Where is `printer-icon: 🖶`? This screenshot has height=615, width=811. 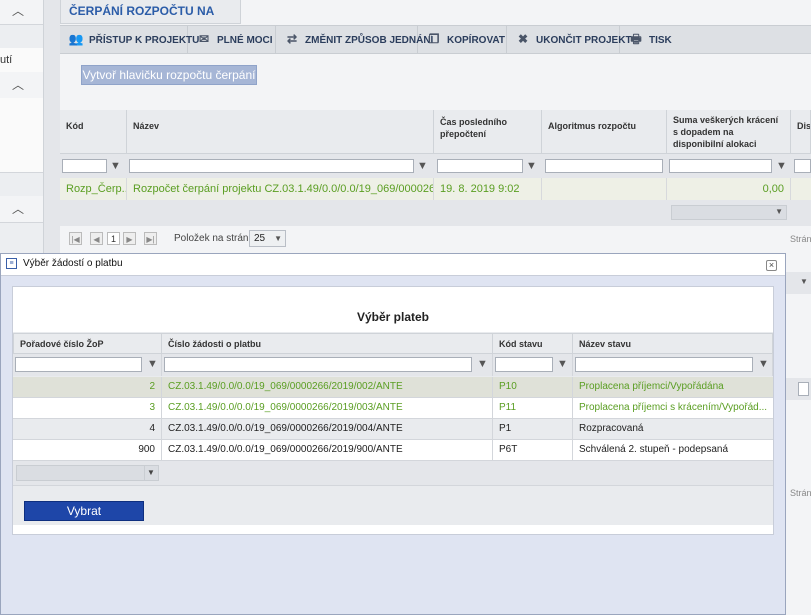 printer-icon: 🖶 is located at coordinates (636, 39).